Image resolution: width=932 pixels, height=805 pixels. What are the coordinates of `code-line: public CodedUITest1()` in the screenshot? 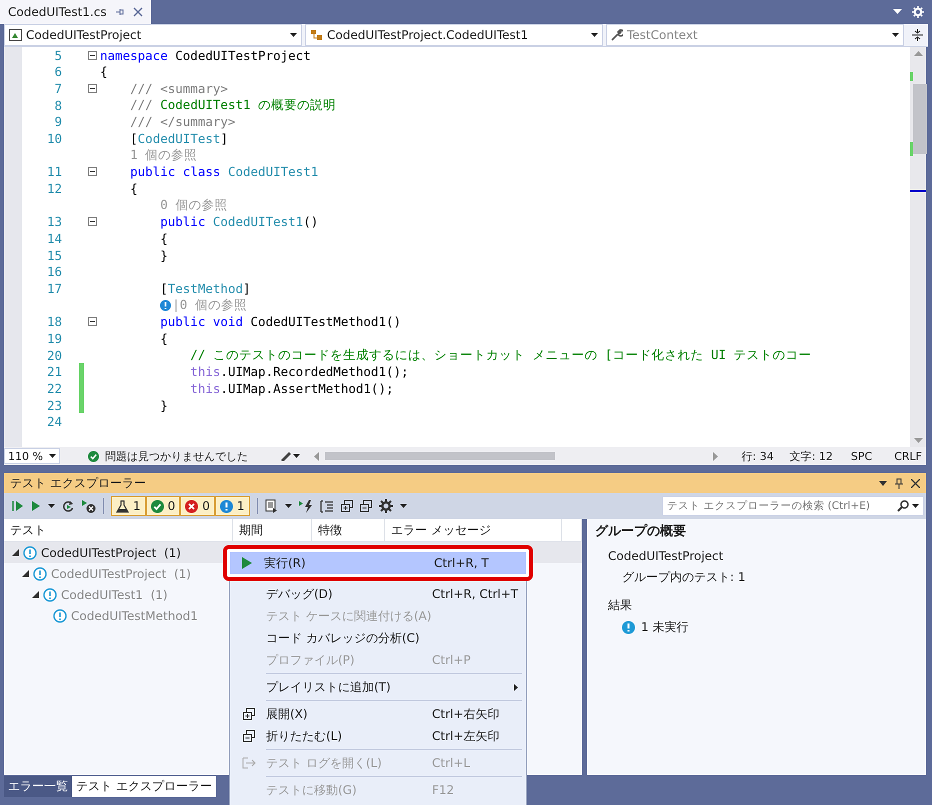 It's located at (238, 222).